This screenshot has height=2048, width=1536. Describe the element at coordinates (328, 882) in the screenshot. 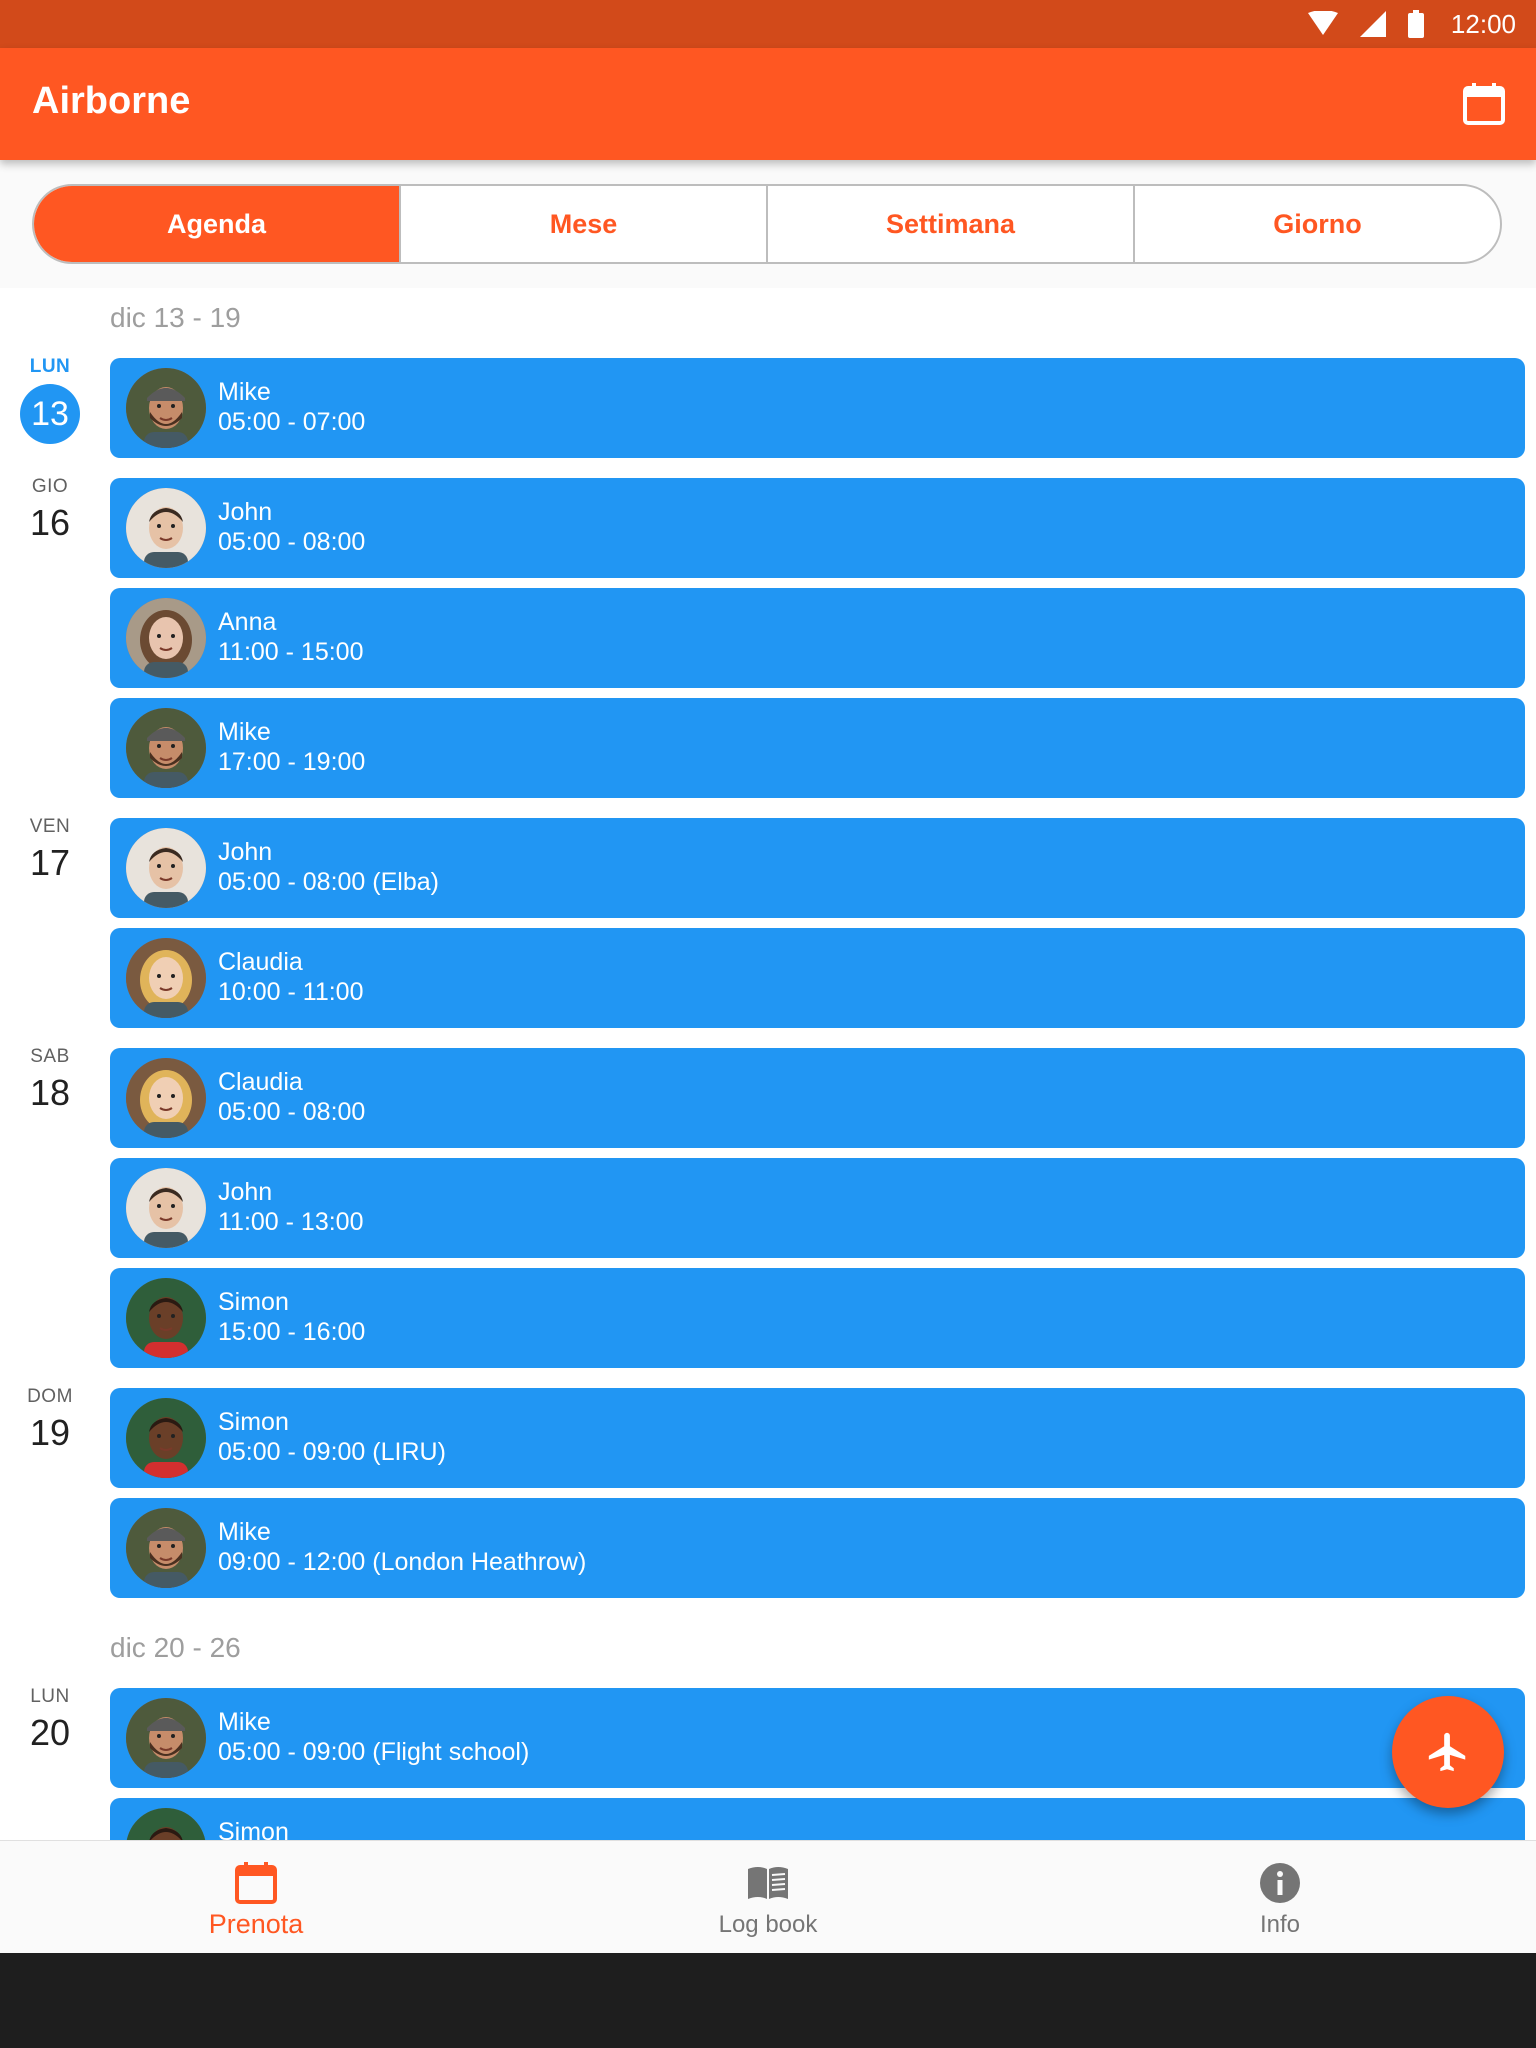

I see `event-time: 05:00 - 08:00 (Elba)` at that location.